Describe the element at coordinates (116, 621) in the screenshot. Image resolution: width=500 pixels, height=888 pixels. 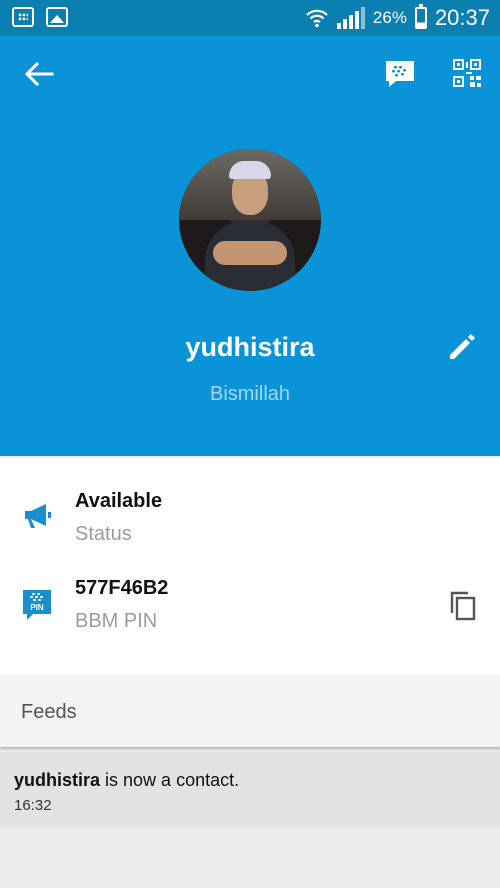
I see `bbm-pin-label: BBM PIN` at that location.